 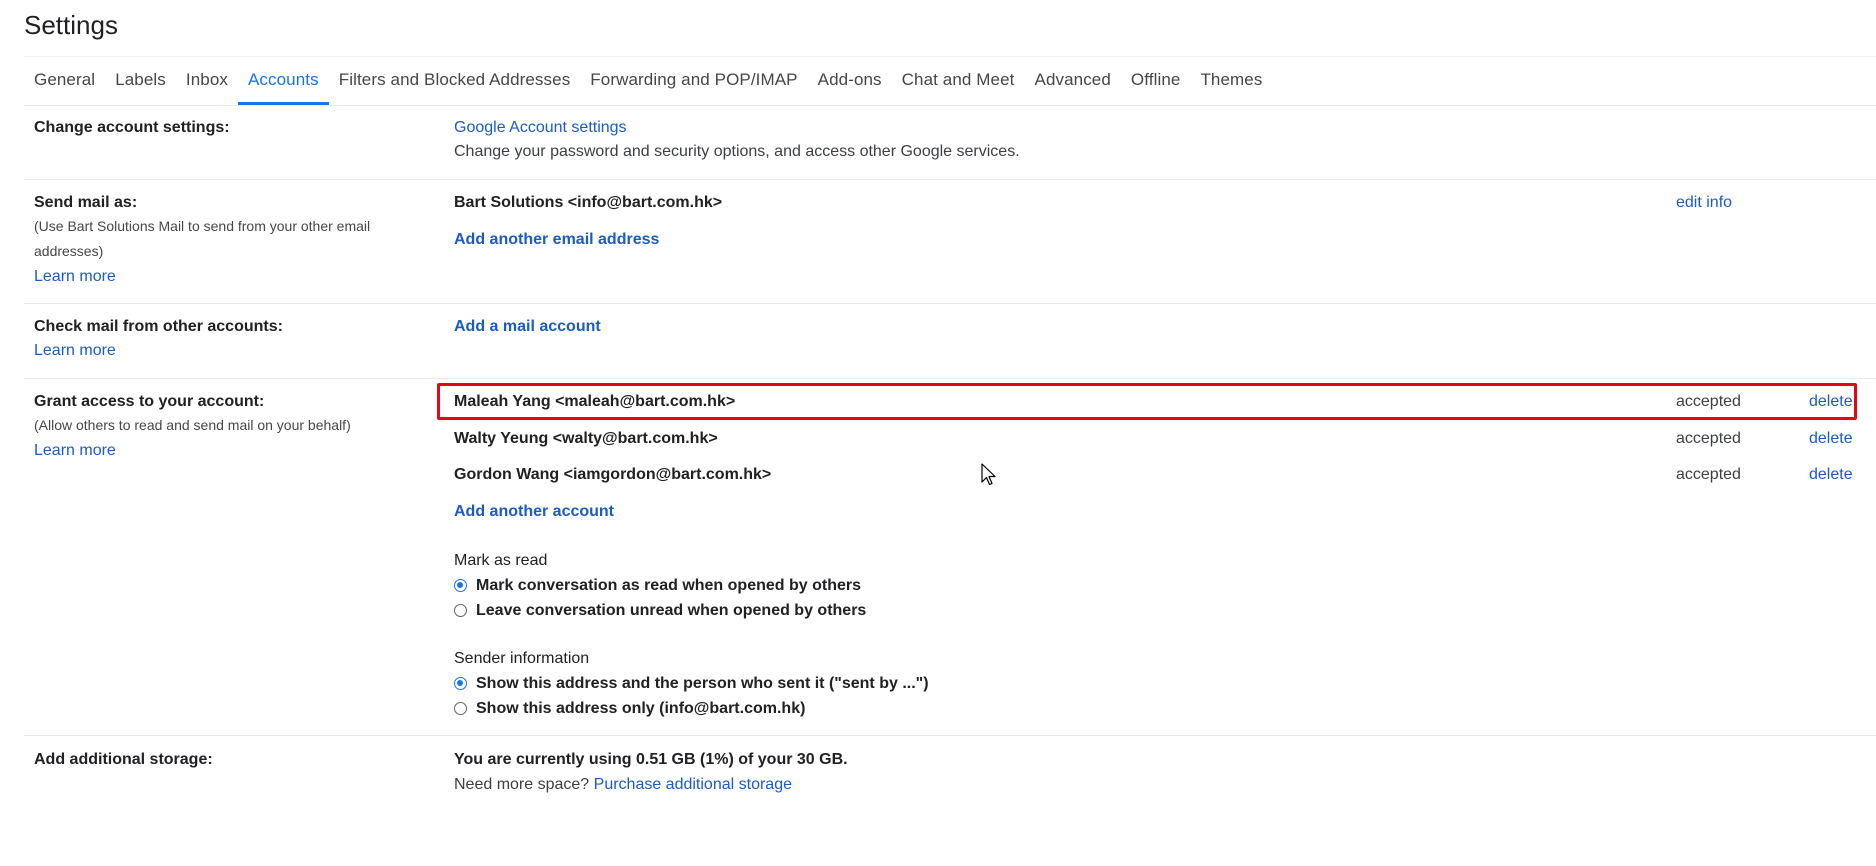 I want to click on grant-access-learn-more-link: Learn more, so click(x=244, y=450).